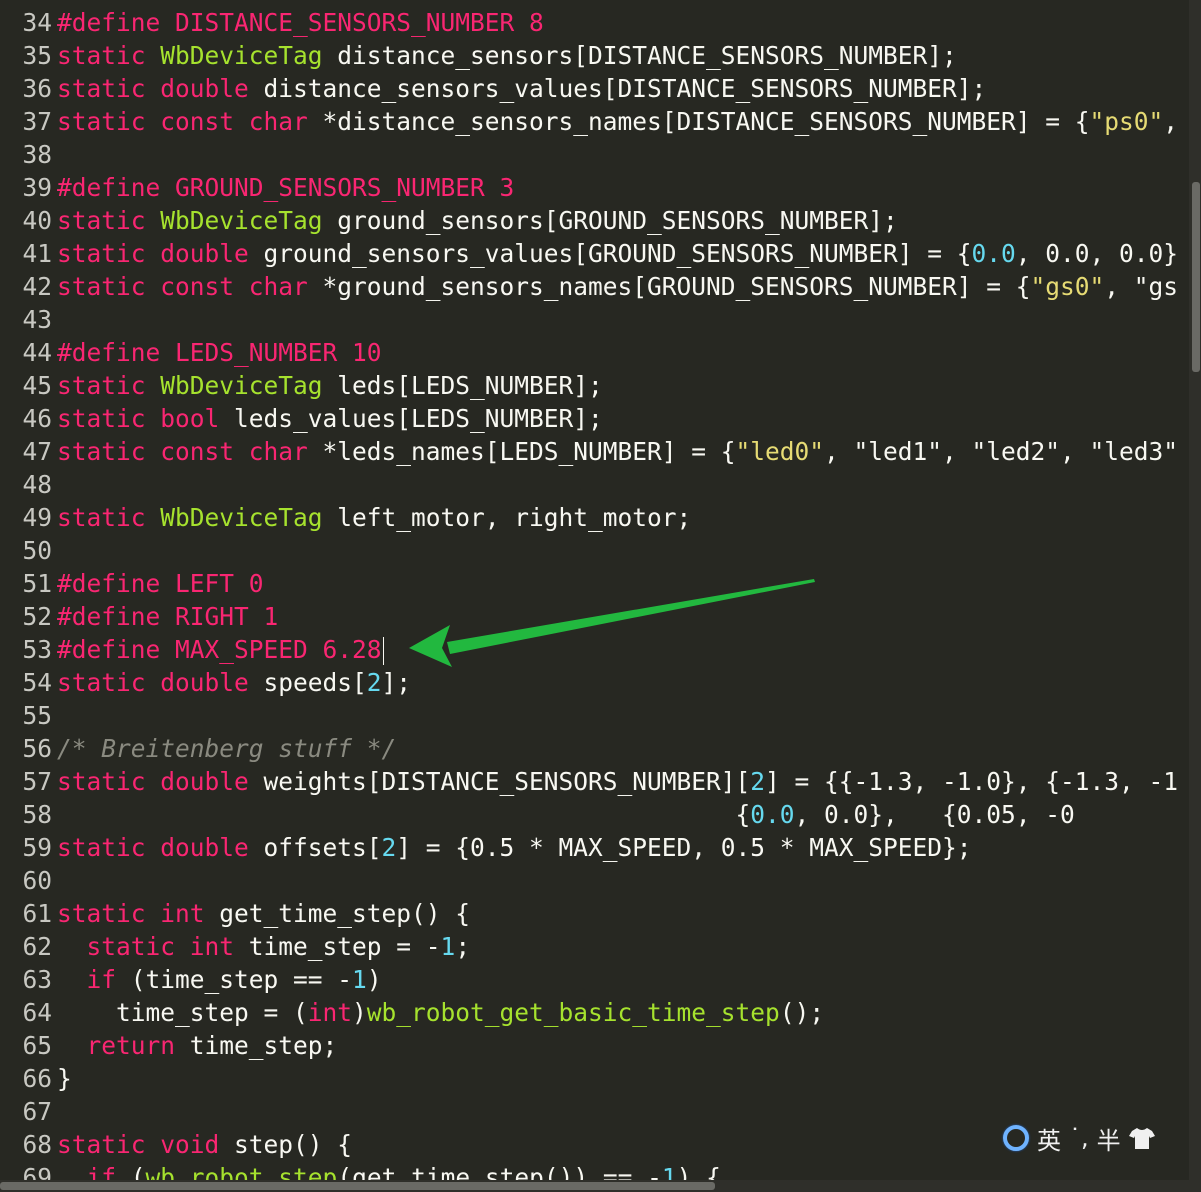  Describe the element at coordinates (241, 1171) in the screenshot. I see `code-token: wb_robot_step` at that location.